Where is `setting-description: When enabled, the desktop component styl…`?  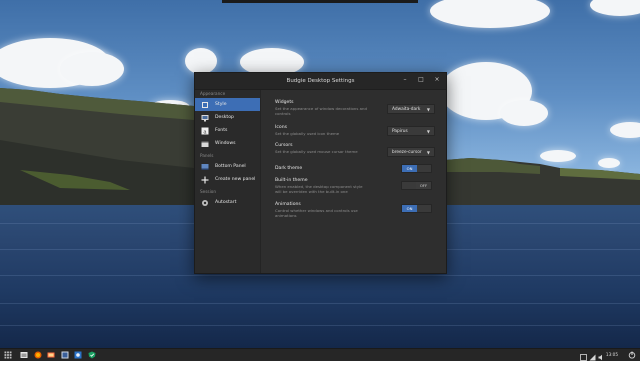
setting-description: When enabled, the desktop component styl… is located at coordinates (319, 189).